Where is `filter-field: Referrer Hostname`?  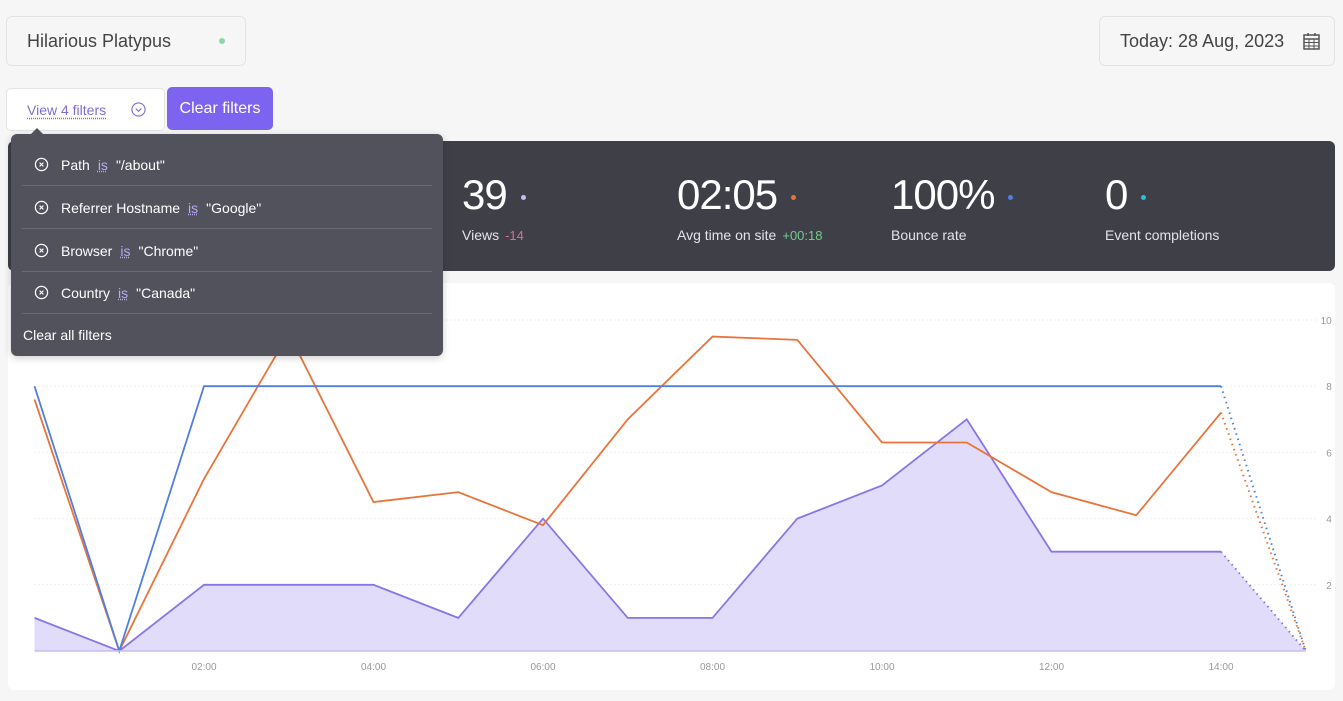
filter-field: Referrer Hostname is located at coordinates (121, 207).